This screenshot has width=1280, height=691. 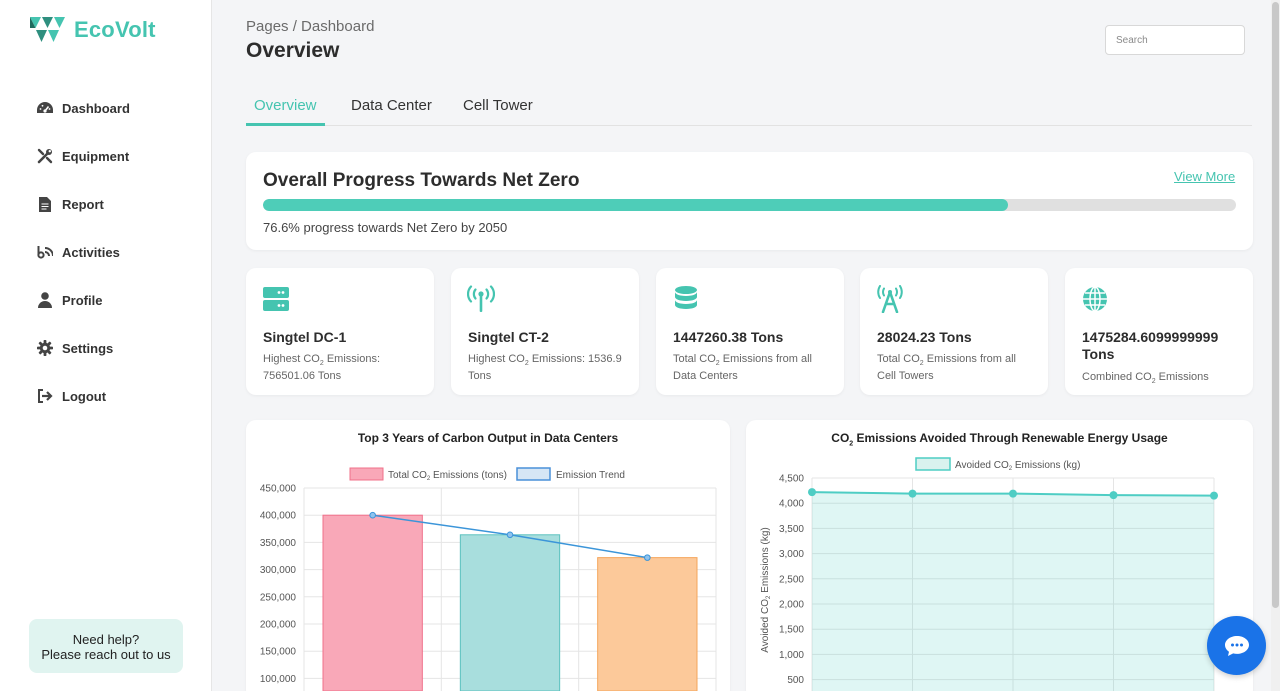 I want to click on tools-icon, so click(x=45, y=156).